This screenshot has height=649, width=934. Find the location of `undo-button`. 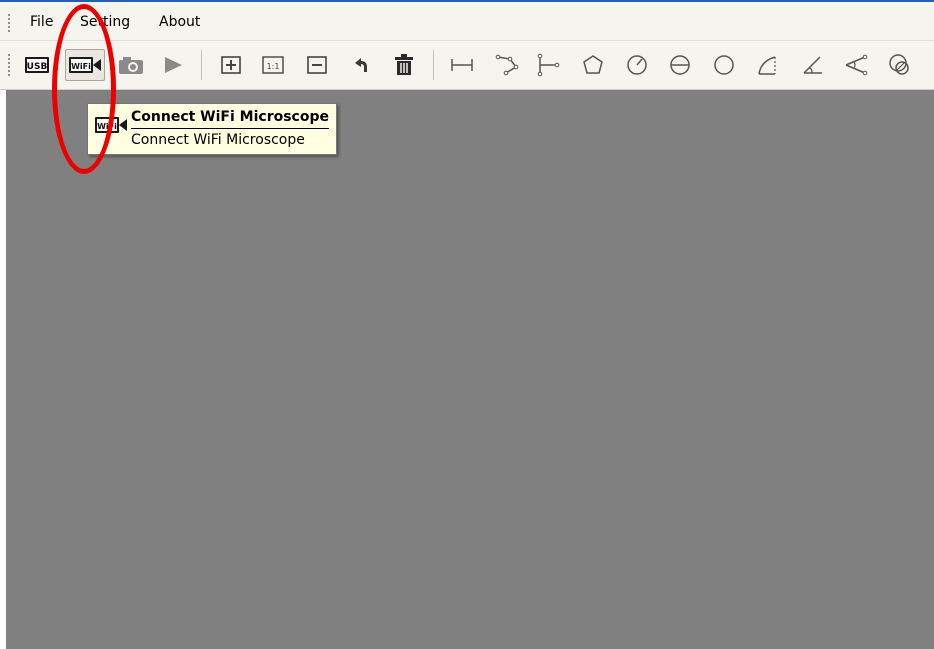

undo-button is located at coordinates (361, 65).